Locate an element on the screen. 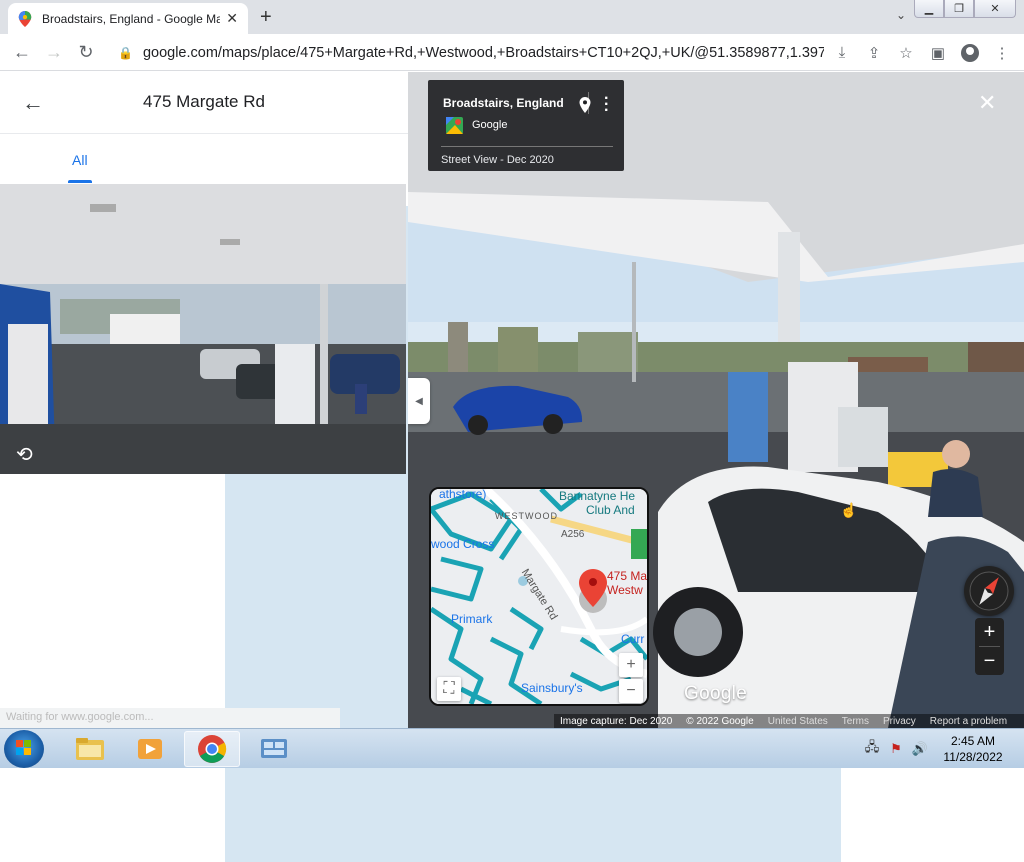  control-panel-taskbar-icon is located at coordinates (274, 749).